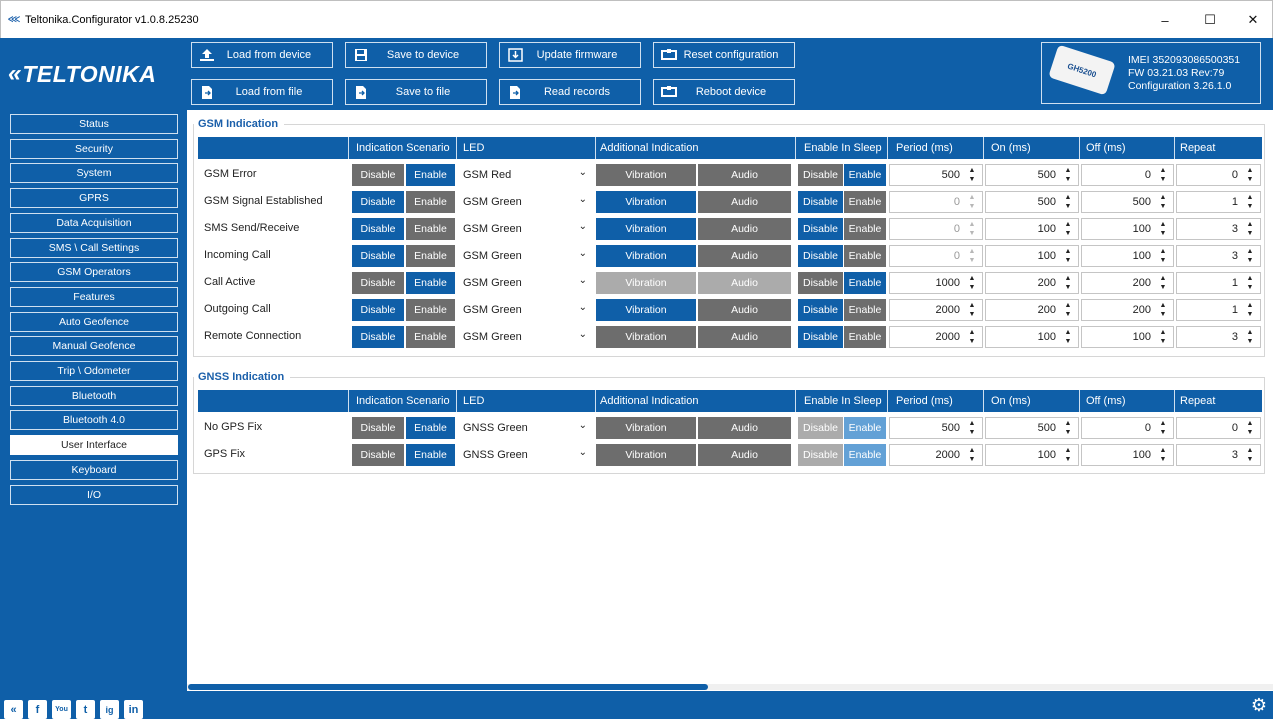 Image resolution: width=1273 pixels, height=719 pixels. I want to click on horizontal-scrollbar, so click(730, 687).